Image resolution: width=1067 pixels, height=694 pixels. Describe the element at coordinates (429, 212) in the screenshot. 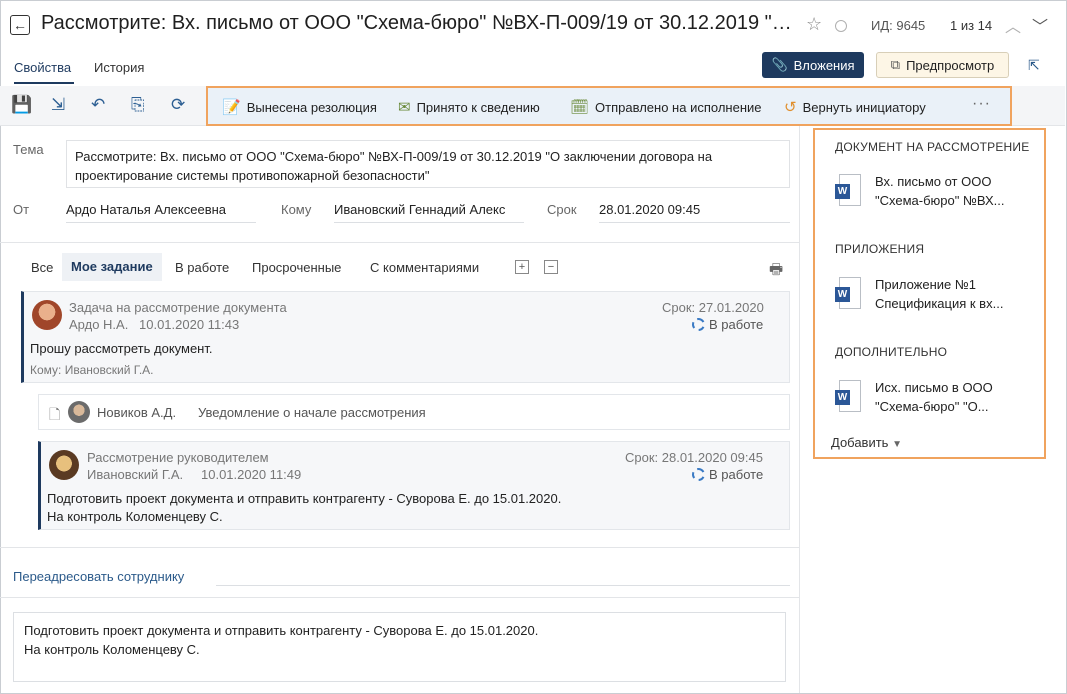

I see `to-field: Ивановский Геннадий Алекс` at that location.